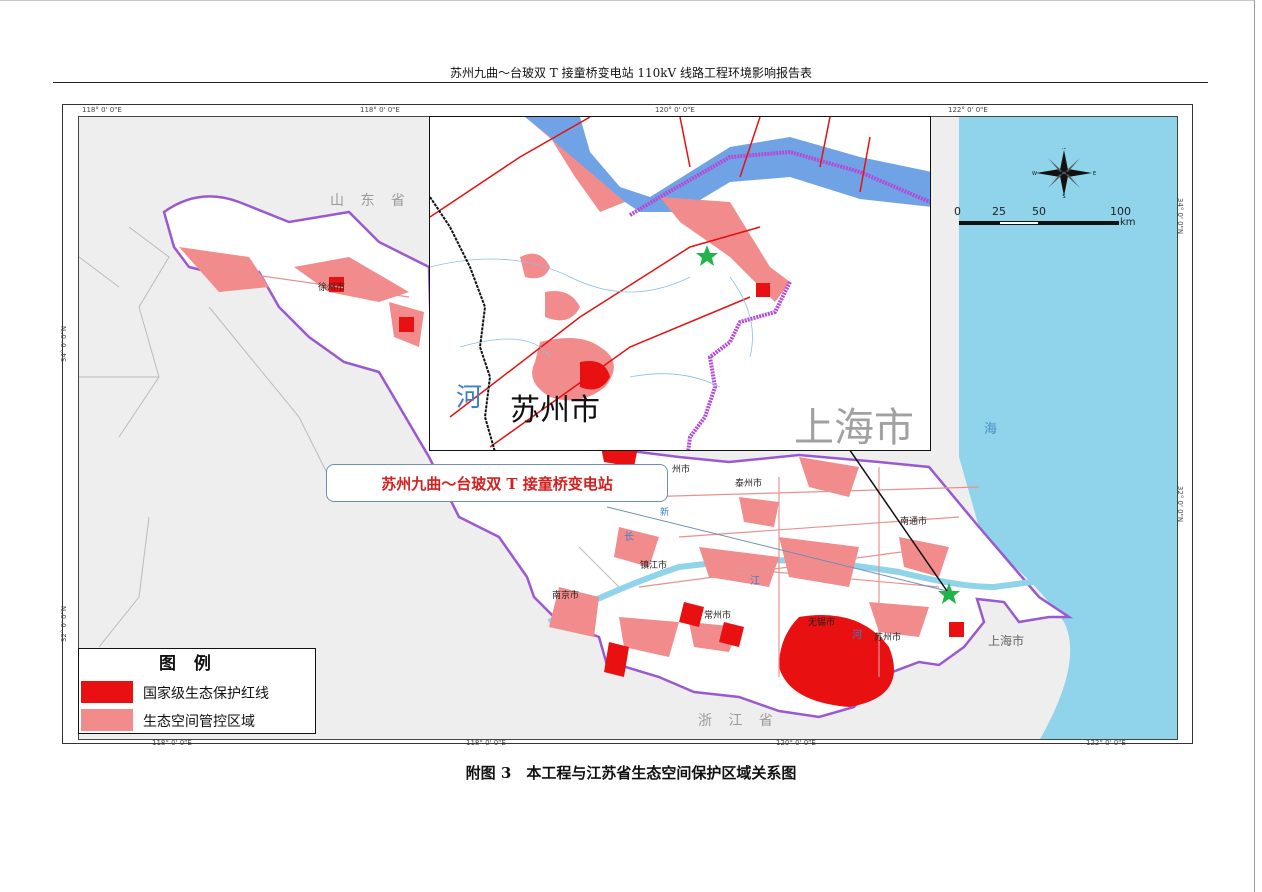 The height and width of the screenshot is (892, 1262). What do you see at coordinates (1006, 641) in the screenshot?
I see `label-shanghai: 上海市` at bounding box center [1006, 641].